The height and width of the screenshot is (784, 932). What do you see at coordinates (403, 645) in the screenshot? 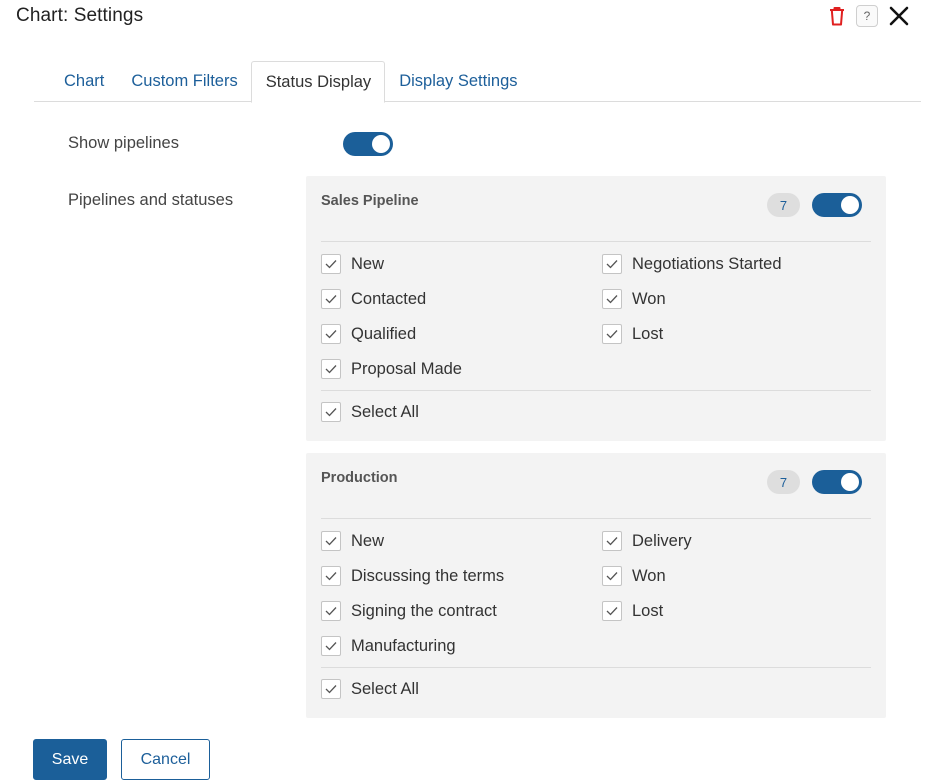
I see `status-label: Manufacturing` at bounding box center [403, 645].